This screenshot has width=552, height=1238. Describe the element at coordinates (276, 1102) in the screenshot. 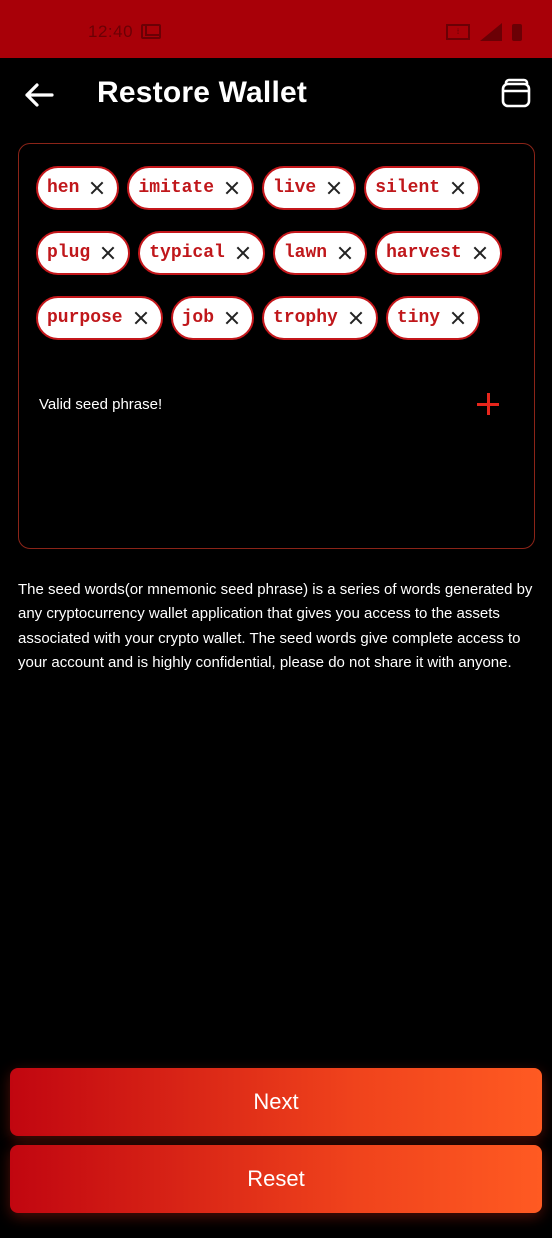

I see `next-button: Next` at that location.